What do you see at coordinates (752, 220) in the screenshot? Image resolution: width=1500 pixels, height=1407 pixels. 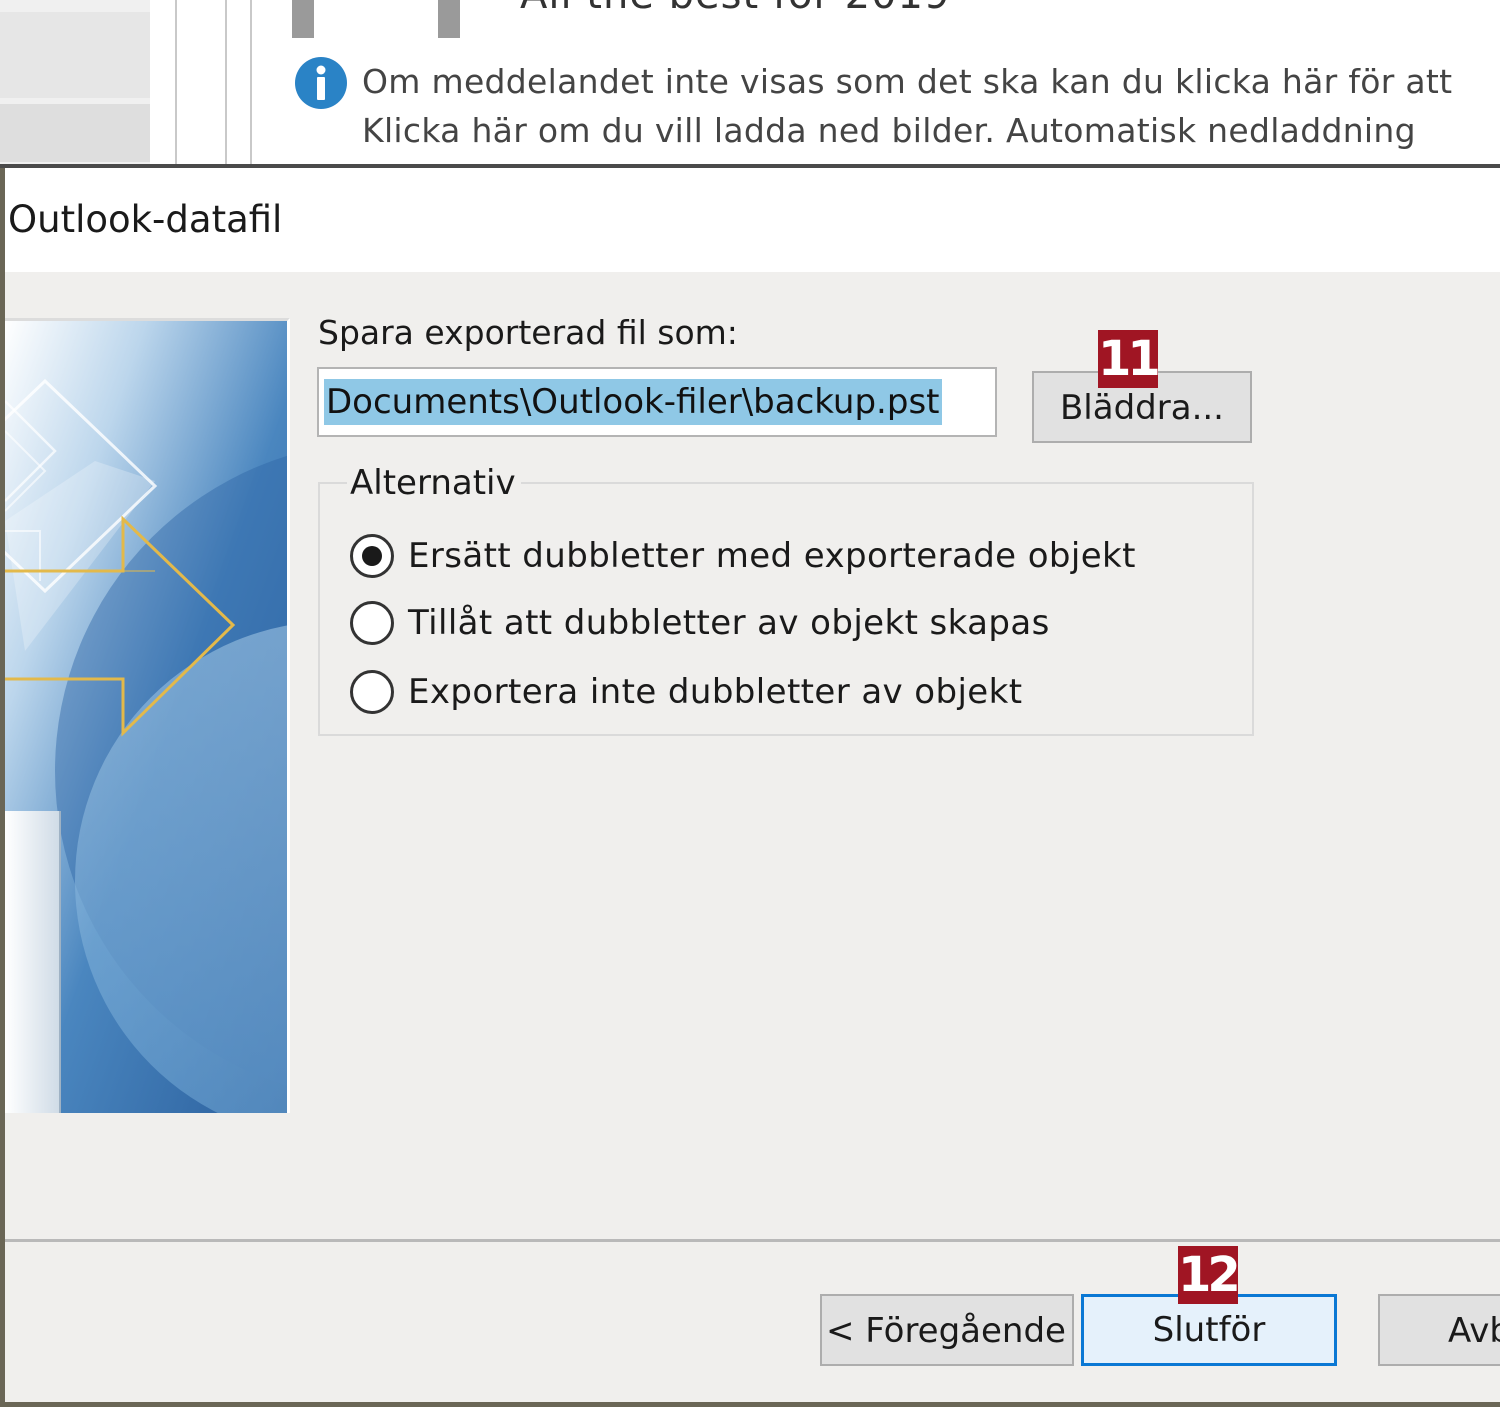 I see `dialog-header: Outlook-datafil` at bounding box center [752, 220].